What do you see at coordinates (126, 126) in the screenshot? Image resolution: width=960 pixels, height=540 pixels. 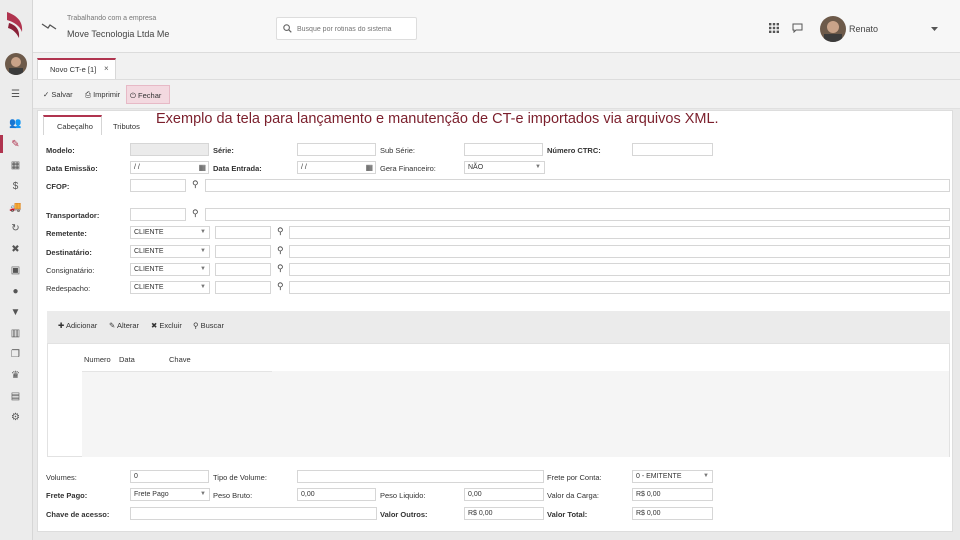 I see `tab-tributos: Tributos` at bounding box center [126, 126].